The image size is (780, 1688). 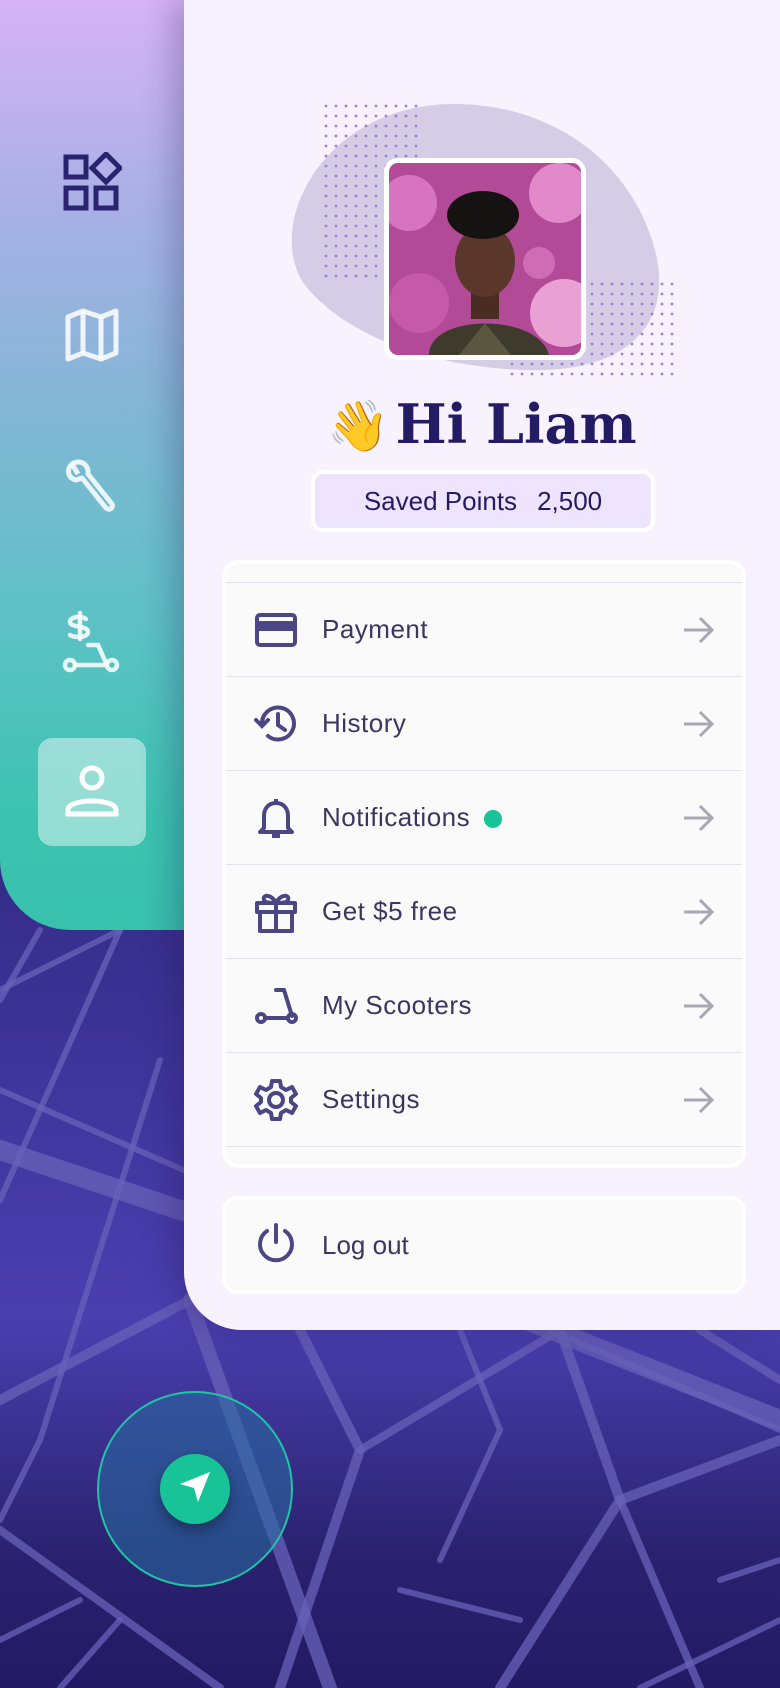 I want to click on sidebar-item-profile, so click(x=92, y=792).